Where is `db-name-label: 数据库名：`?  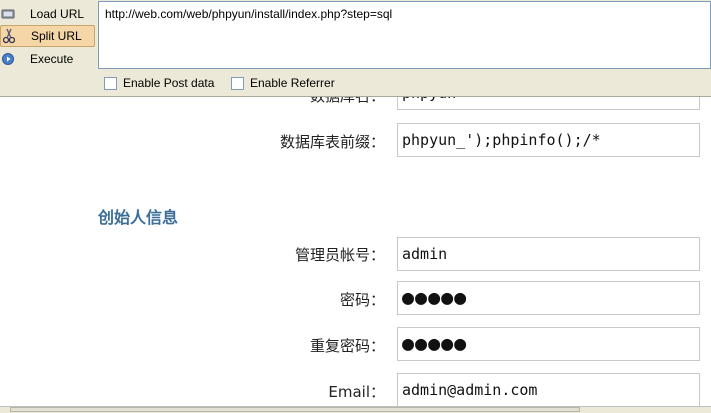
db-name-label: 数据库名： is located at coordinates (347, 100).